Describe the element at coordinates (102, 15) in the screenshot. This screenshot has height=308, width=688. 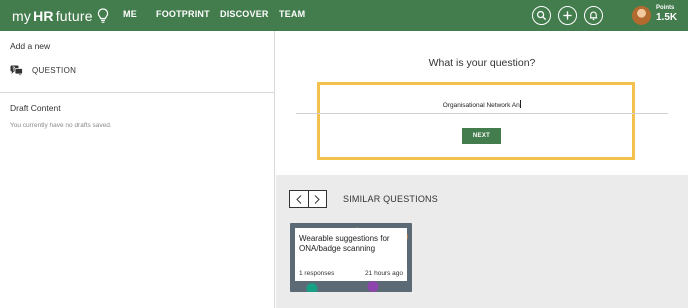
I see `lightbulb-icon` at that location.